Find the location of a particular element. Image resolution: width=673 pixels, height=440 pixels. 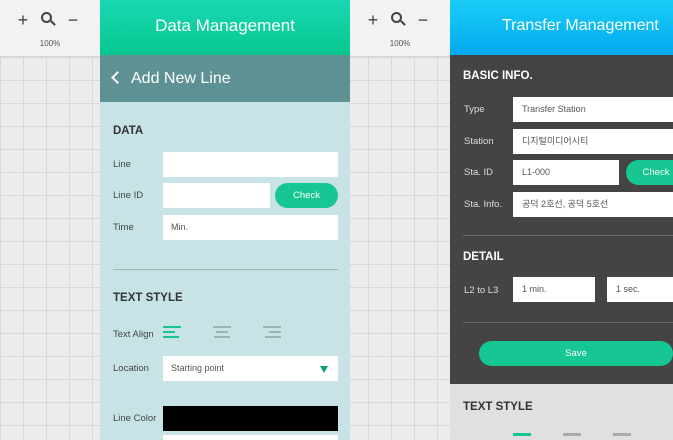

add-new-line-bar: Add New Line is located at coordinates (225, 78).